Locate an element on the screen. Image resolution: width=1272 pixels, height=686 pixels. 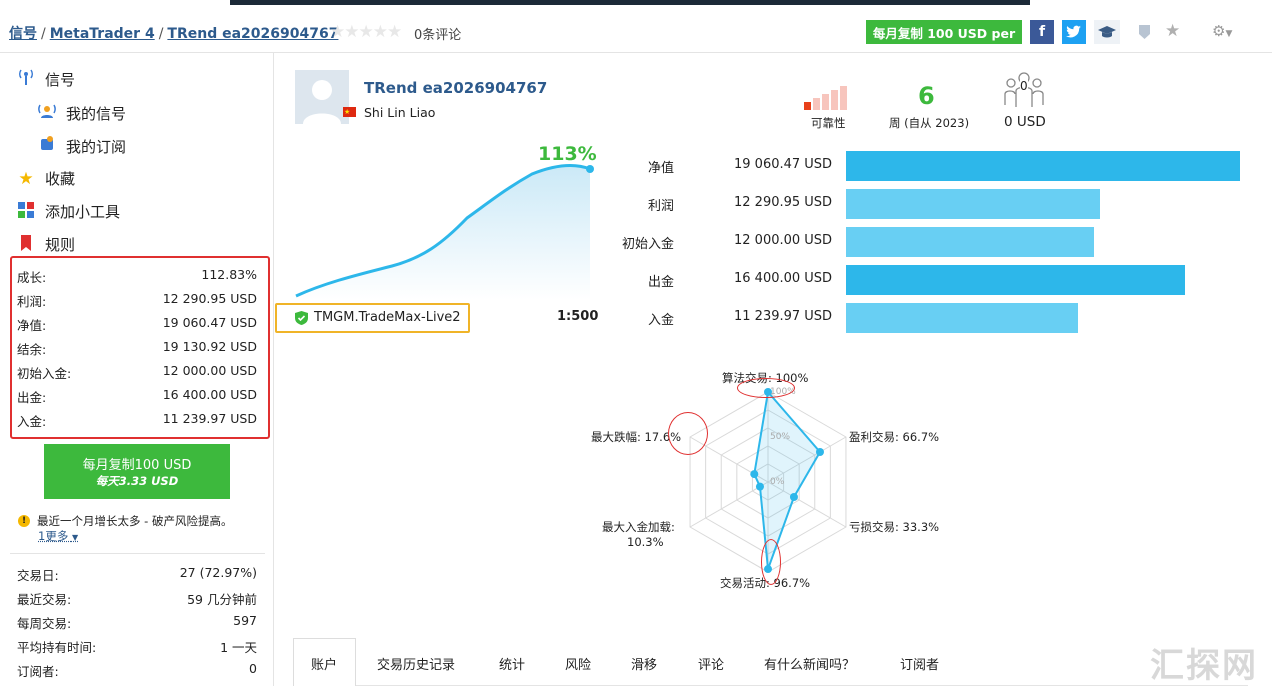
balance-bar-profit is located at coordinates (973, 204).